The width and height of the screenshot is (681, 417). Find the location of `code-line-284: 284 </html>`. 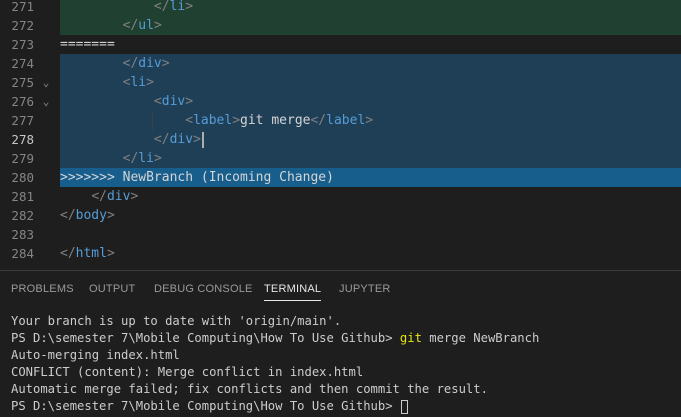

code-line-284: 284 </html> is located at coordinates (340, 253).